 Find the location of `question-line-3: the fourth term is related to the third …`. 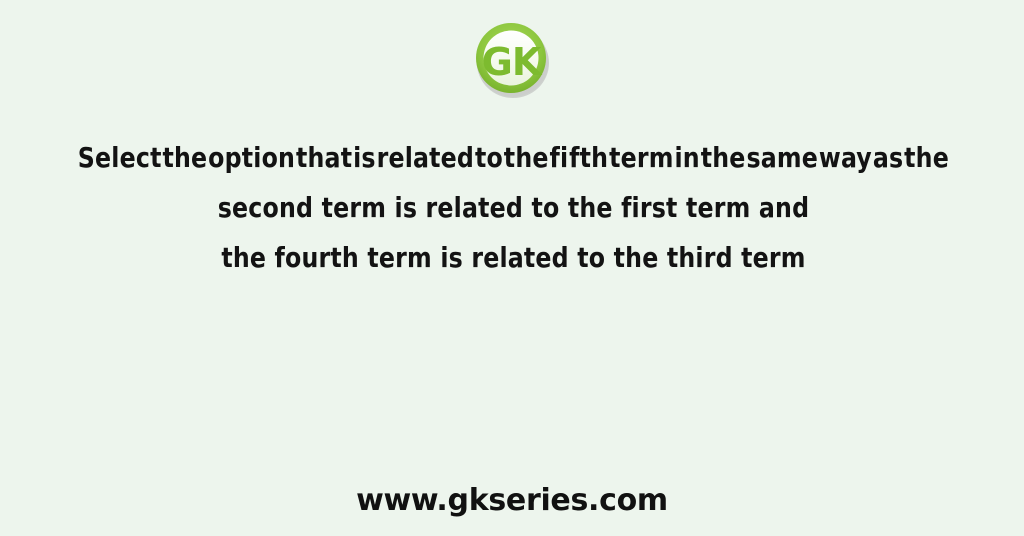

question-line-3: the fourth term is related to the third … is located at coordinates (513, 257).